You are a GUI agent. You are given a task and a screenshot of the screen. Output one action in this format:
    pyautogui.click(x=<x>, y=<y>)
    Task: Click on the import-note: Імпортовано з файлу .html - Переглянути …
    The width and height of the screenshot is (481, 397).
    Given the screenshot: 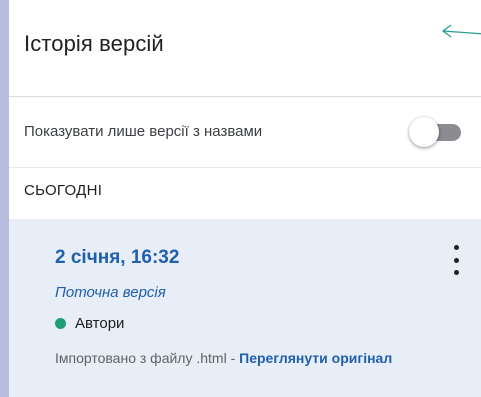 What is the action you would take?
    pyautogui.click(x=255, y=358)
    